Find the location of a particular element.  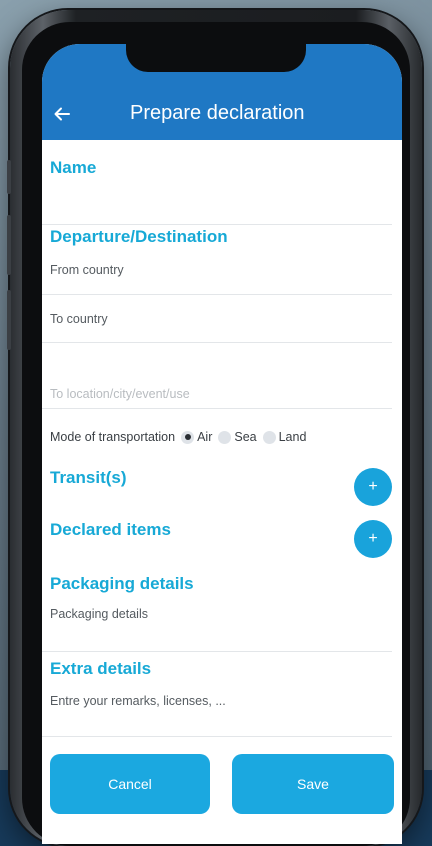

radio-air-label: Air is located at coordinates (205, 437).